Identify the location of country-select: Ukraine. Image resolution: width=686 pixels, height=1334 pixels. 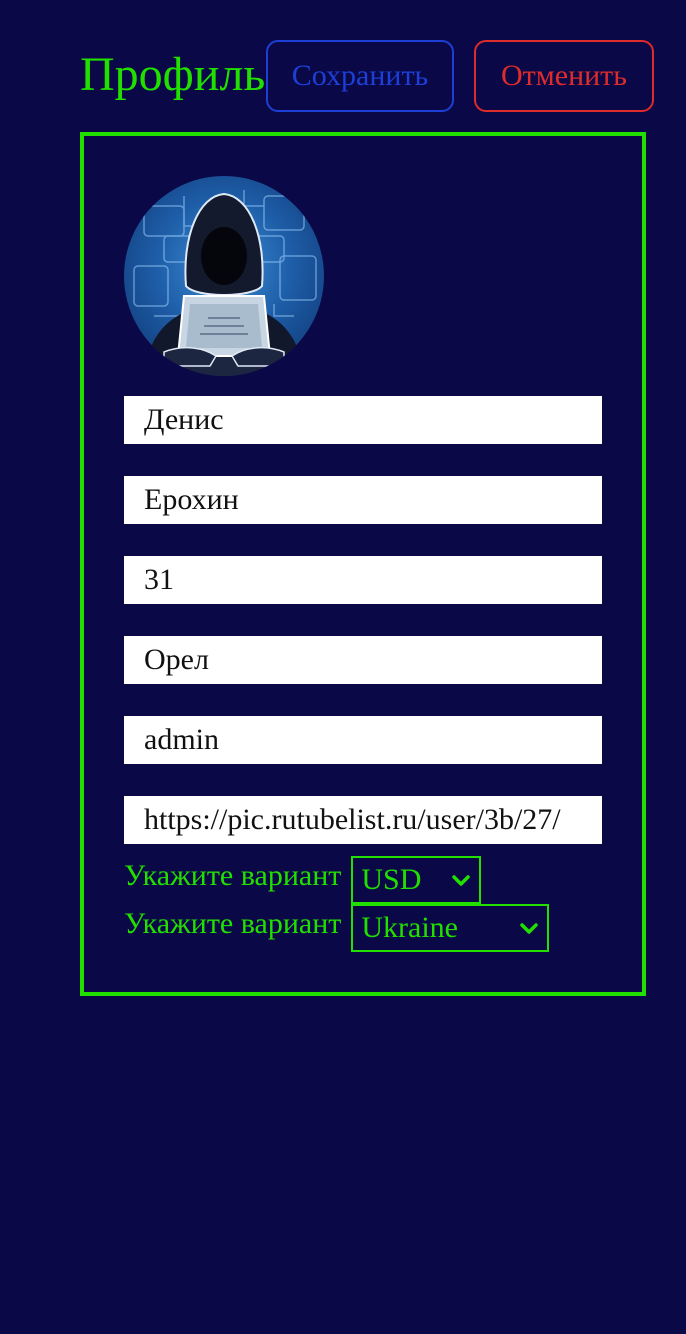
(450, 928).